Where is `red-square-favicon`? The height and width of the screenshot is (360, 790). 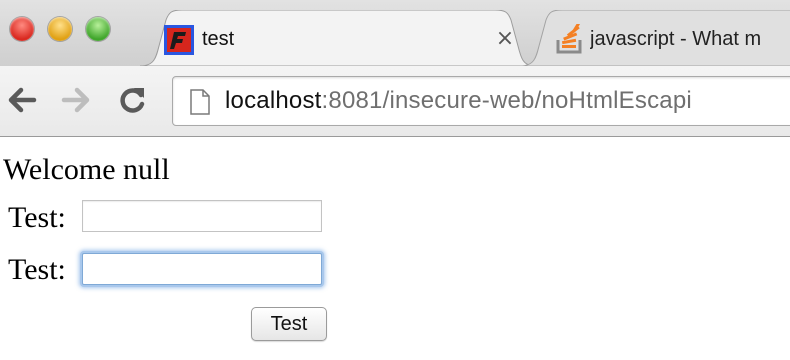 red-square-favicon is located at coordinates (179, 42).